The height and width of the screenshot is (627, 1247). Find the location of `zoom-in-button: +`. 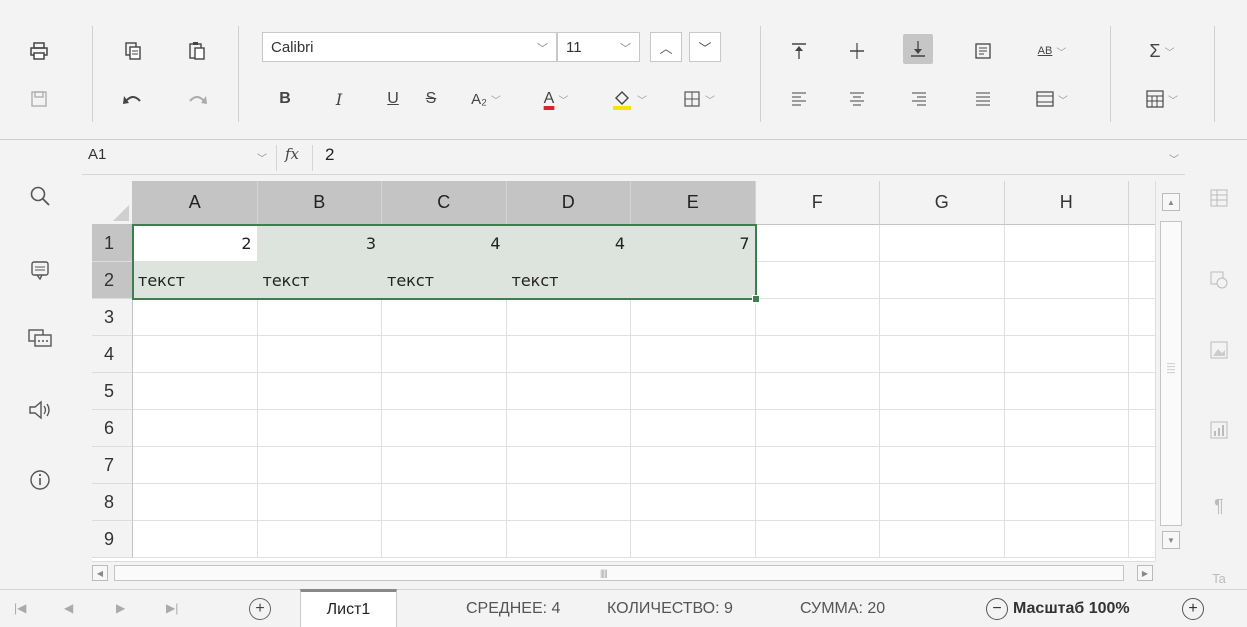

zoom-in-button: + is located at coordinates (1193, 609).